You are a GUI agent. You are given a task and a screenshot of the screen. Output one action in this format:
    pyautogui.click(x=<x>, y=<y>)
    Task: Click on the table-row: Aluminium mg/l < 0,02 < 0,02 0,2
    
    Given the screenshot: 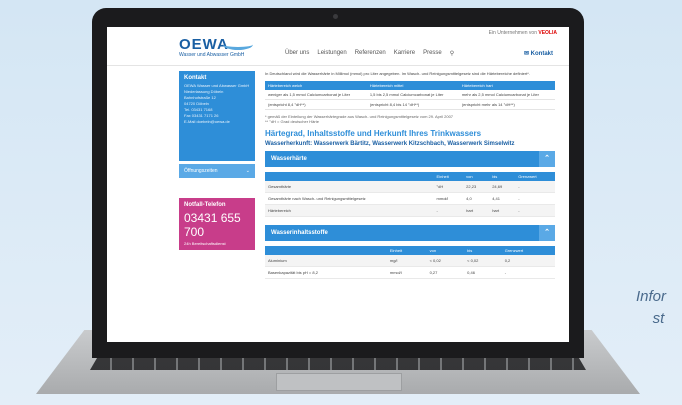 What is the action you would take?
    pyautogui.click(x=410, y=261)
    